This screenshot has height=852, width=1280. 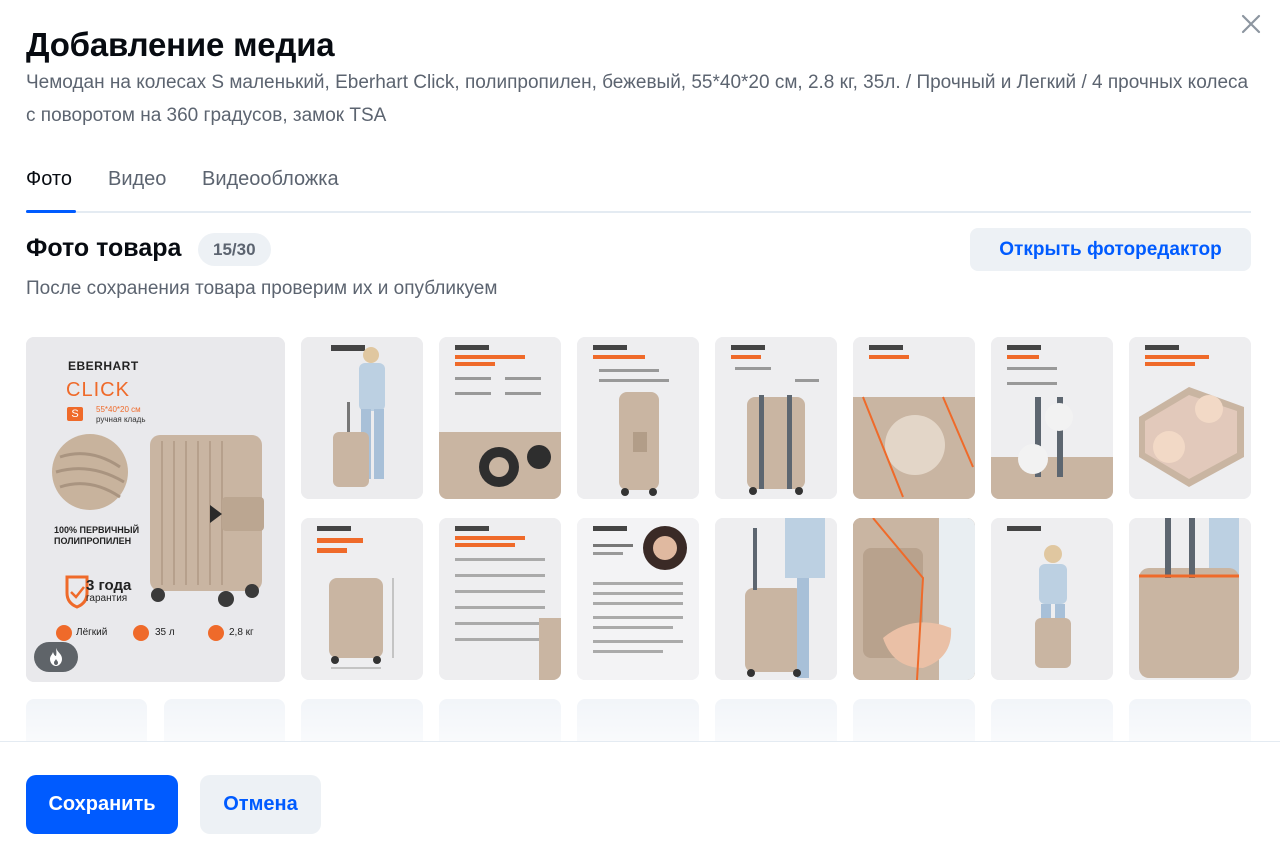 What do you see at coordinates (241, 632) in the screenshot?
I see `feature-weight: 2,8 кг` at bounding box center [241, 632].